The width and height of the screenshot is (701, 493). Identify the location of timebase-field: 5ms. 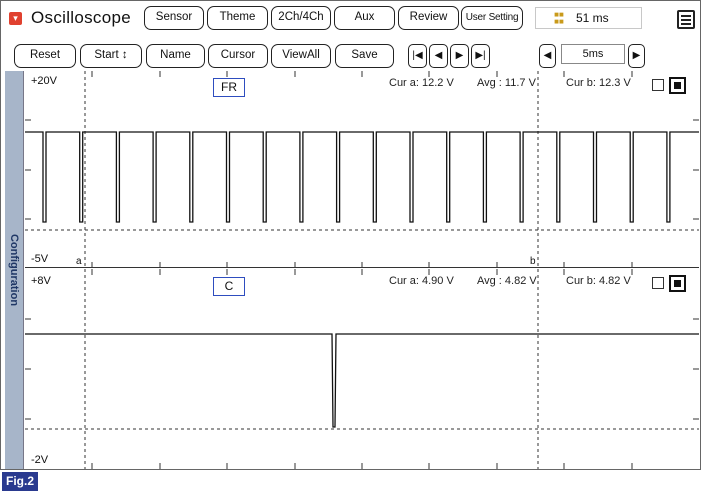
(593, 54).